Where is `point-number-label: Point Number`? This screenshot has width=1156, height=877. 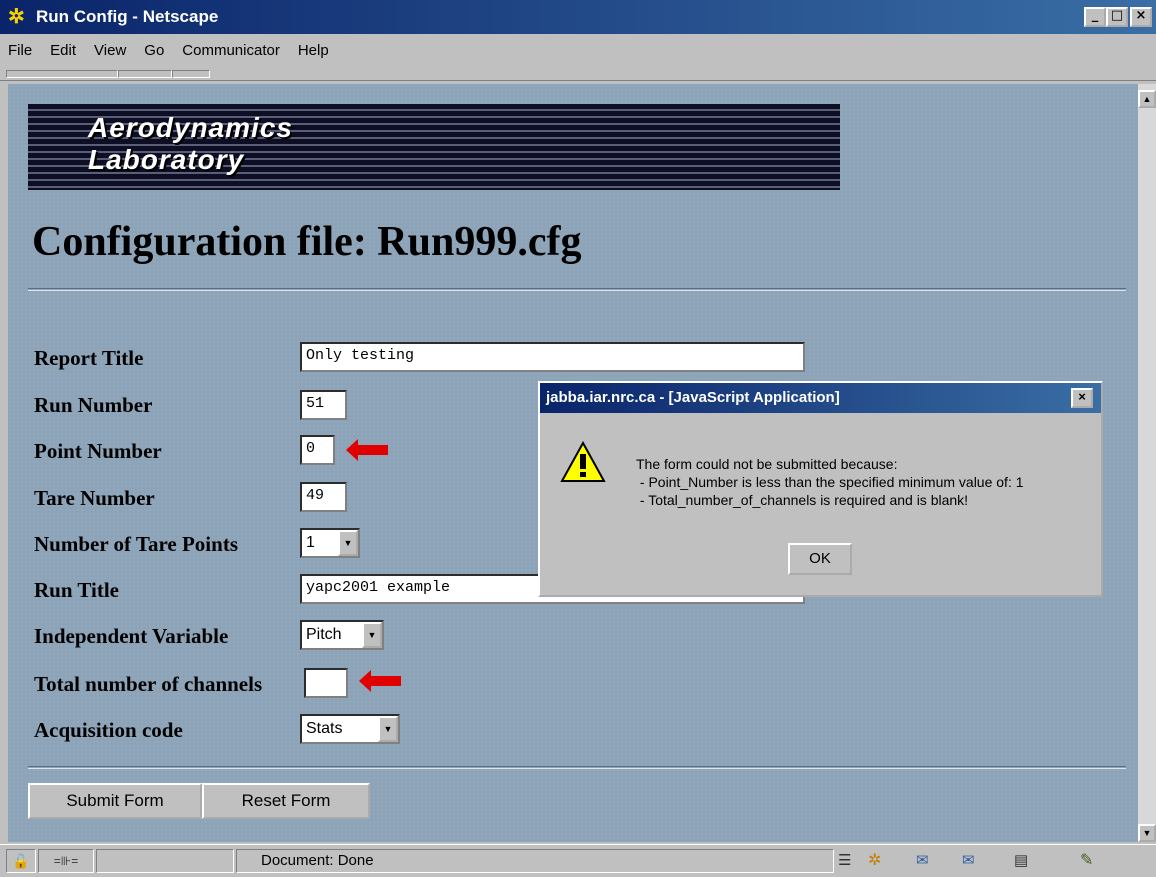
point-number-label: Point Number is located at coordinates (98, 451).